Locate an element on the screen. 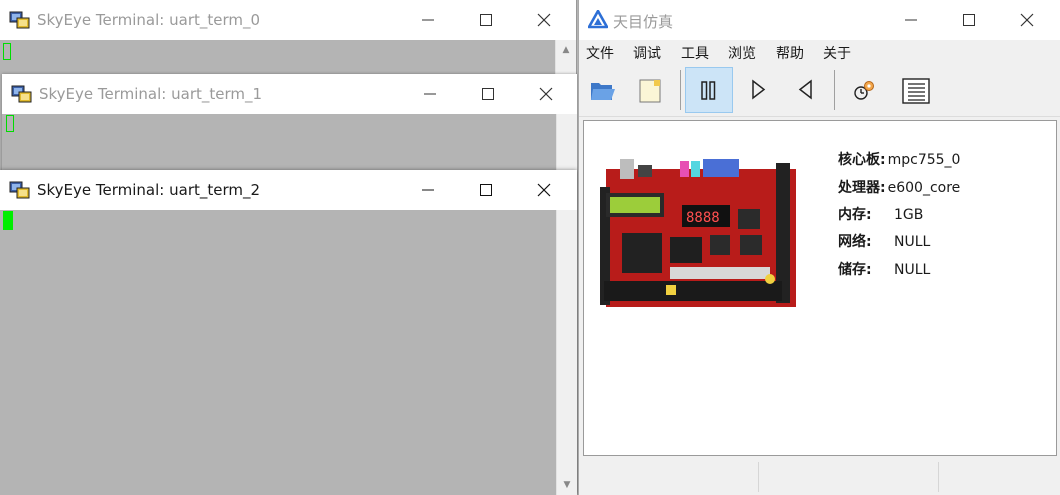 Image resolution: width=1060 pixels, height=495 pixels. play-icon is located at coordinates (759, 89).